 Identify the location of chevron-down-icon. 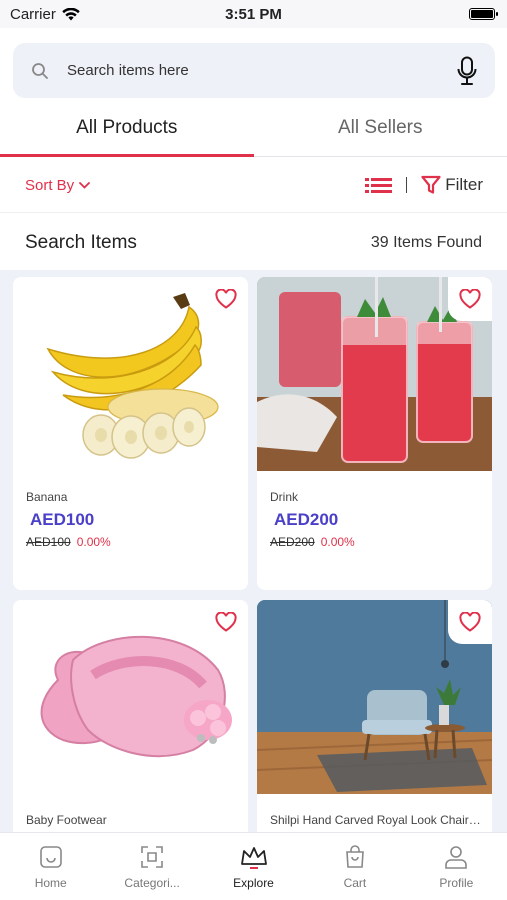
(85, 185).